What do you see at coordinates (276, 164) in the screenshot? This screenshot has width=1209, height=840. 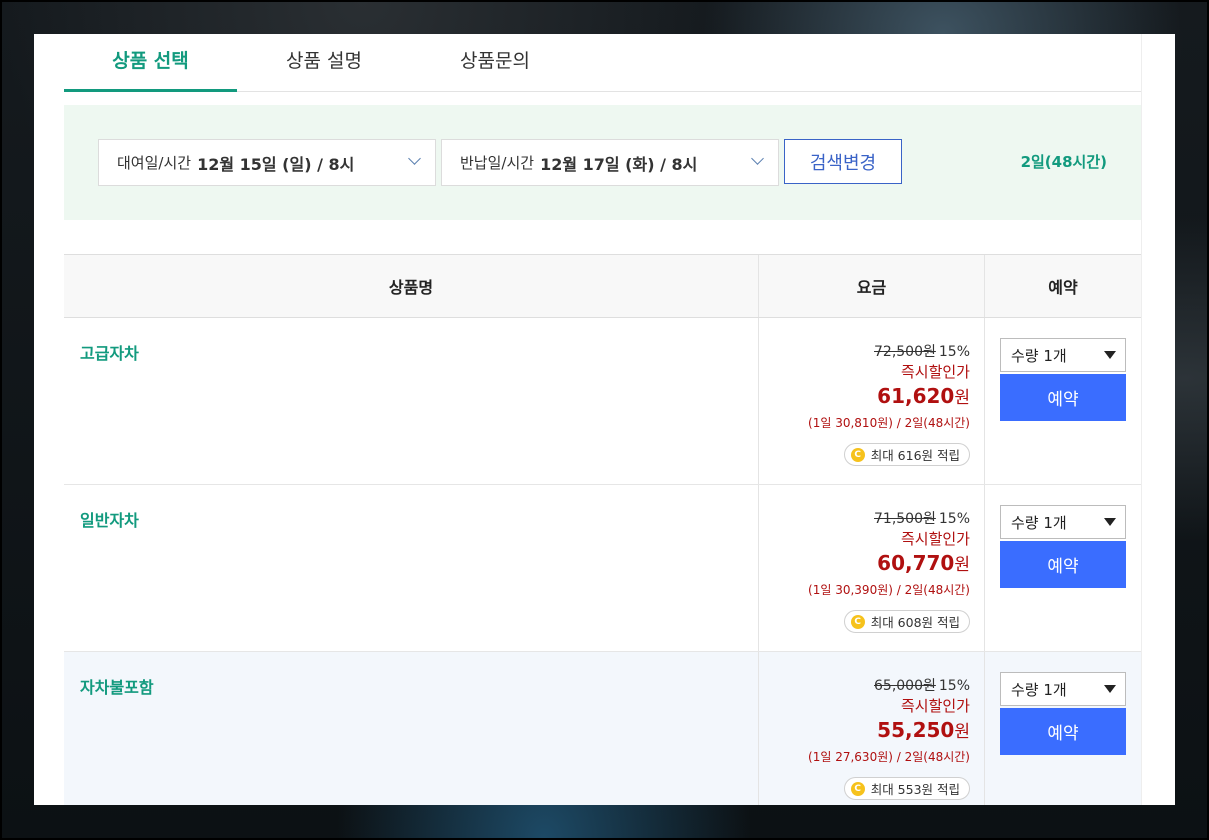 I see `pickup-value: 12월 15일 (일) / 8시` at bounding box center [276, 164].